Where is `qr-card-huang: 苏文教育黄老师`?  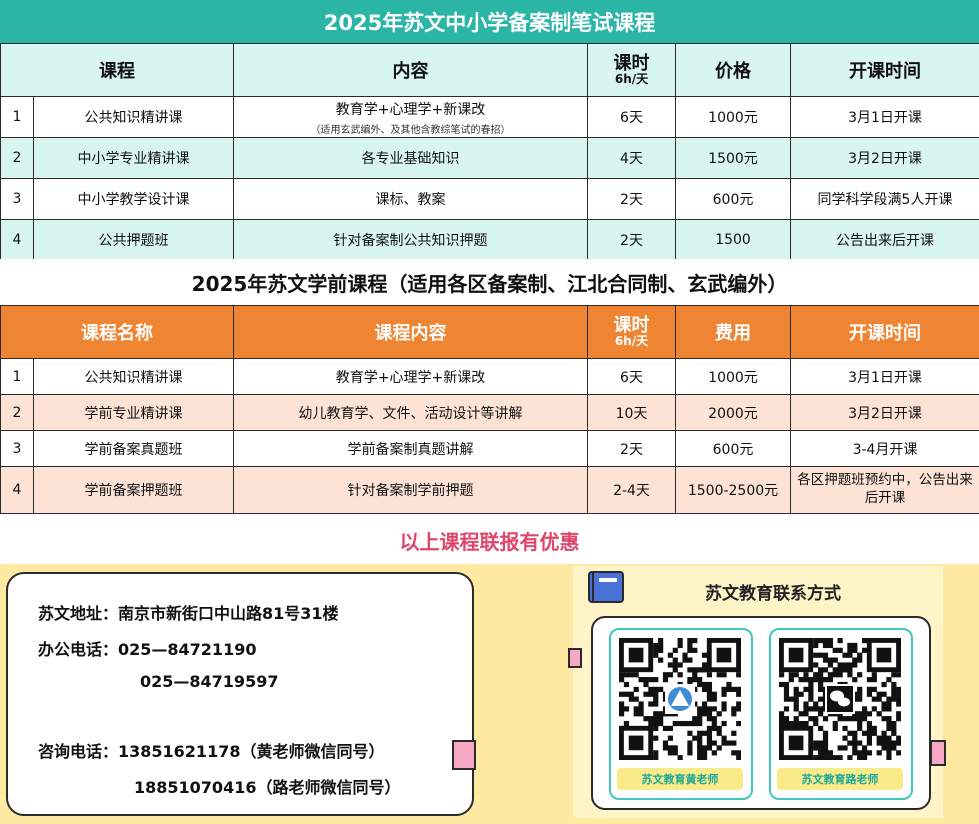
qr-card-huang: 苏文教育黄老师 is located at coordinates (681, 714).